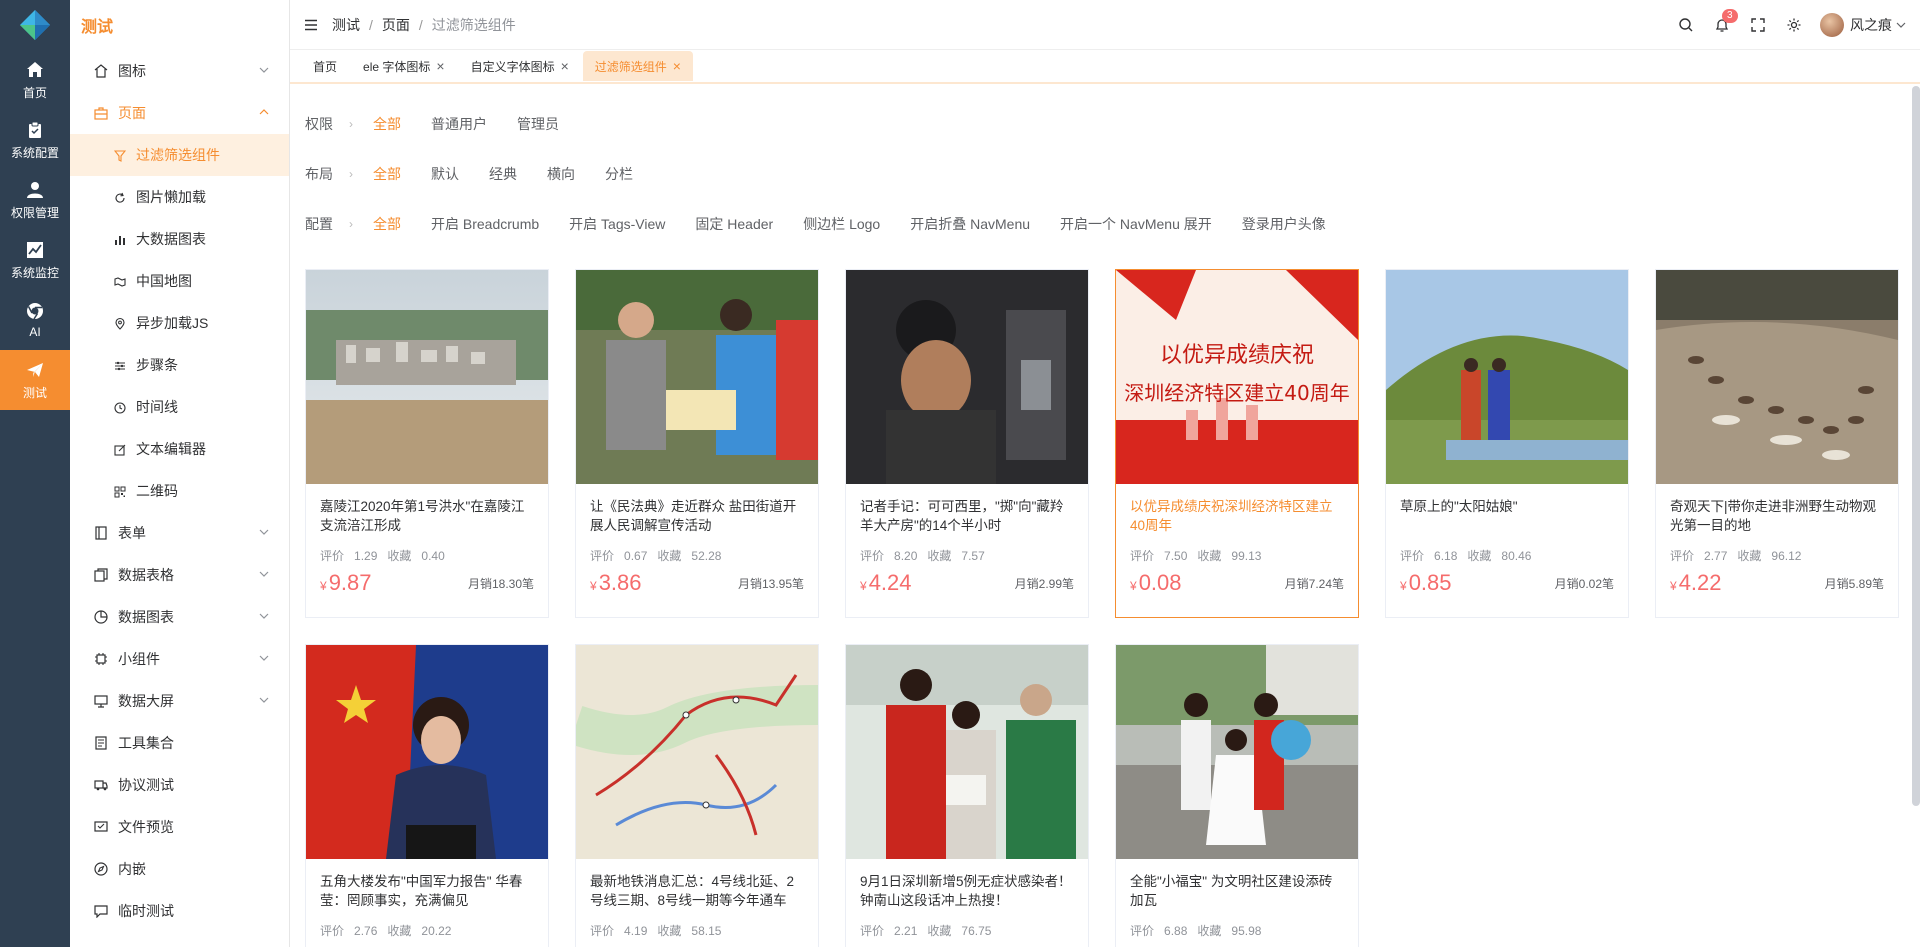 The height and width of the screenshot is (947, 1920). What do you see at coordinates (311, 25) in the screenshot?
I see `menu-toggle-icon` at bounding box center [311, 25].